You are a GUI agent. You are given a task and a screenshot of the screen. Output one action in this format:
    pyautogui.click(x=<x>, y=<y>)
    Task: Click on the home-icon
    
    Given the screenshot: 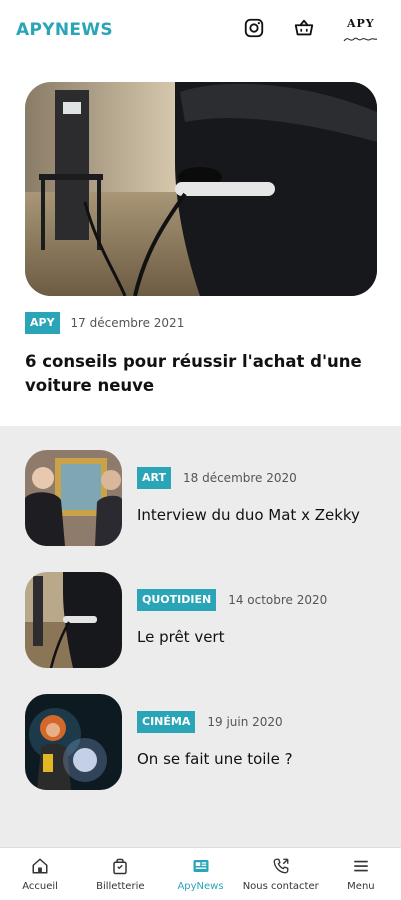 What is the action you would take?
    pyautogui.click(x=40, y=866)
    